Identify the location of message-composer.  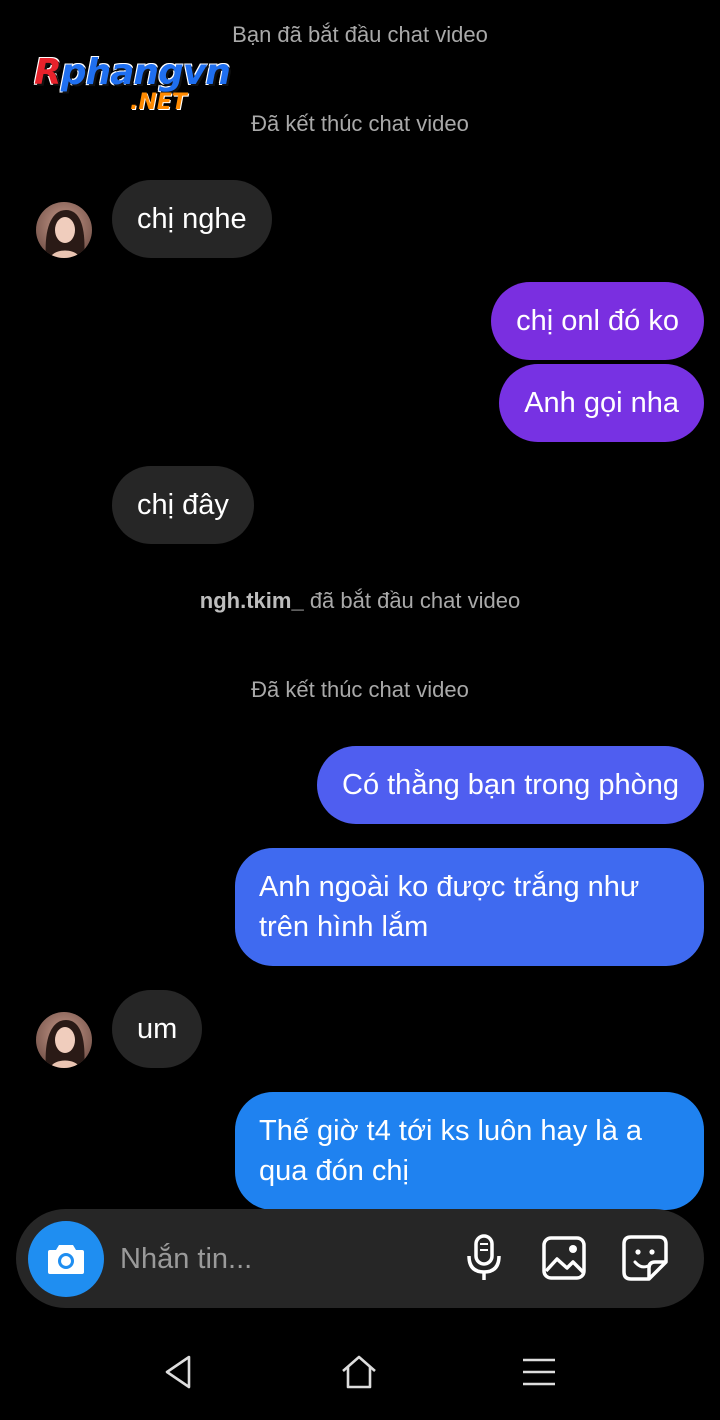
(360, 1258).